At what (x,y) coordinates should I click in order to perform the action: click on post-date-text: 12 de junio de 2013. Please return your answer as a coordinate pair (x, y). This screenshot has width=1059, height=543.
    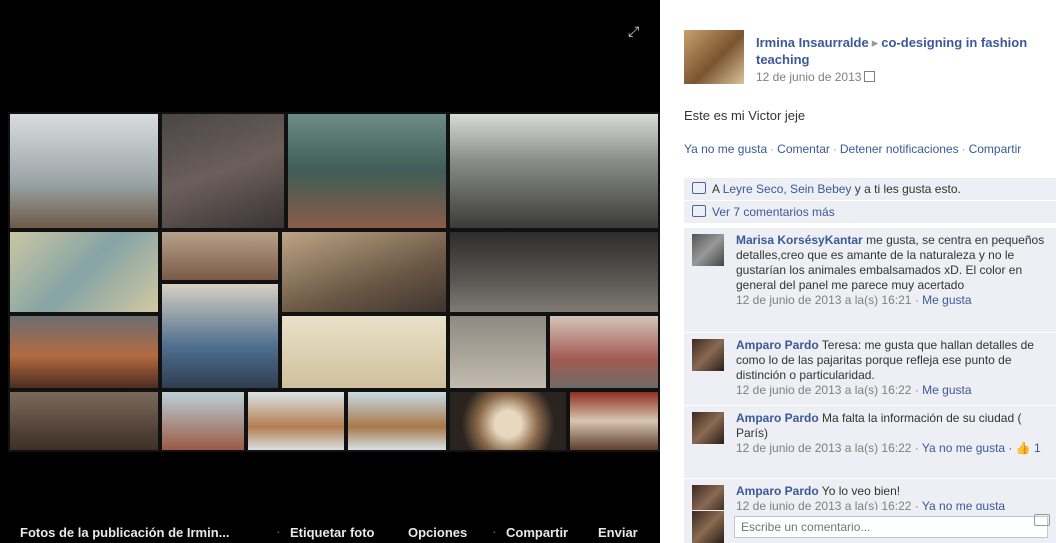
    Looking at the image, I should click on (808, 77).